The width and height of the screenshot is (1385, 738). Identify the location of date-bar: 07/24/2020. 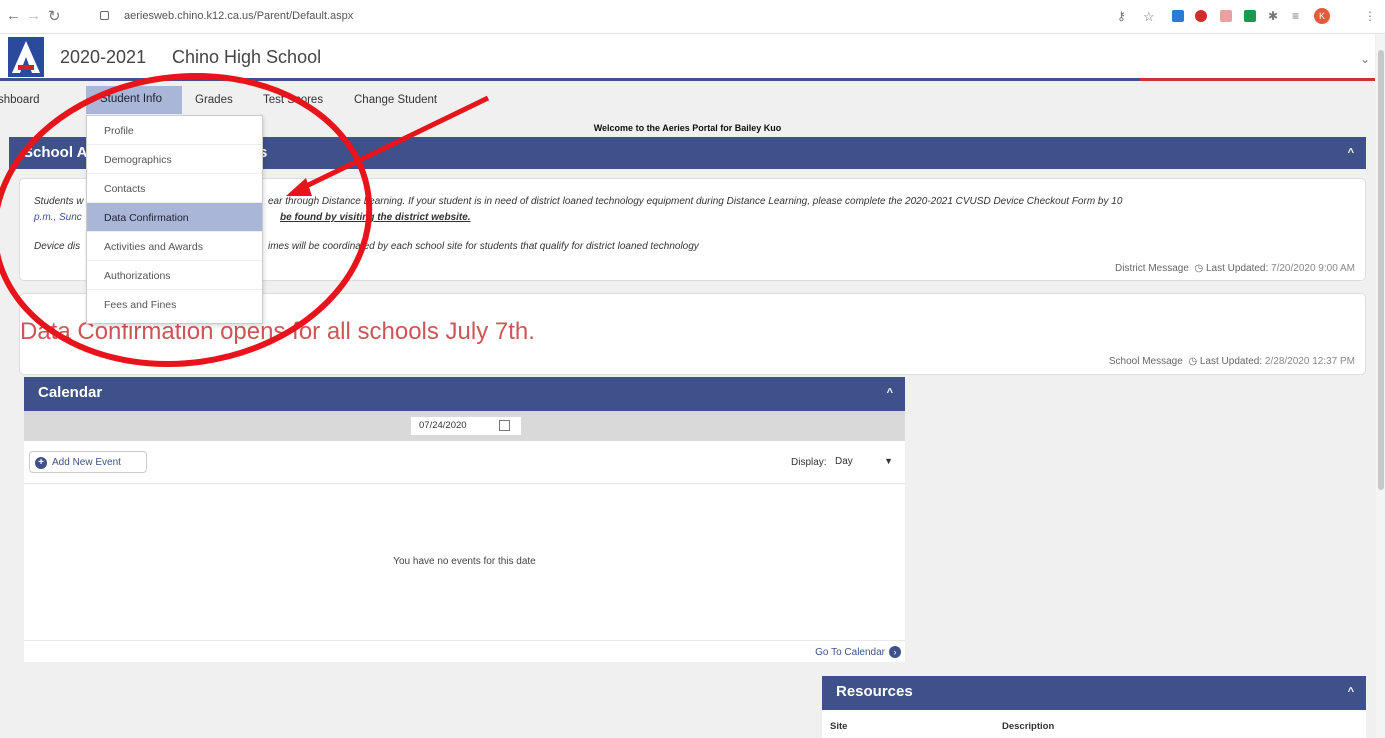
(464, 426).